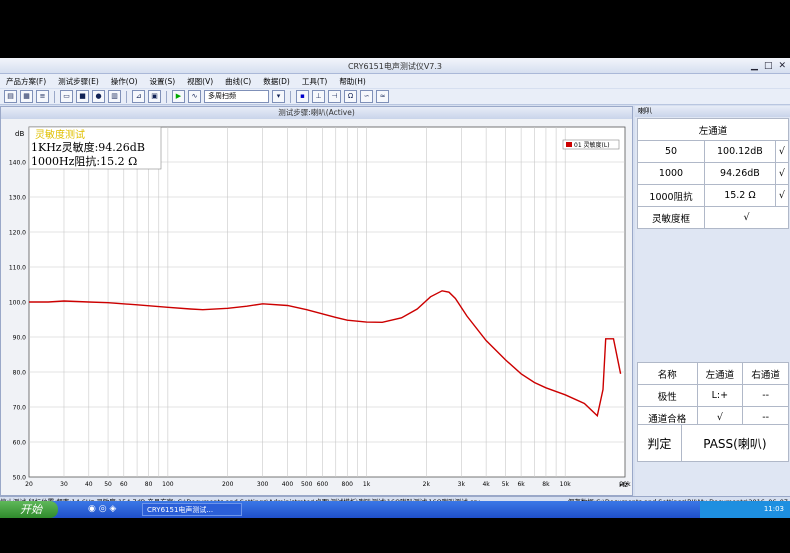 Image resolution: width=790 pixels, height=553 pixels. I want to click on chevron-down-icon: ▾, so click(278, 96).